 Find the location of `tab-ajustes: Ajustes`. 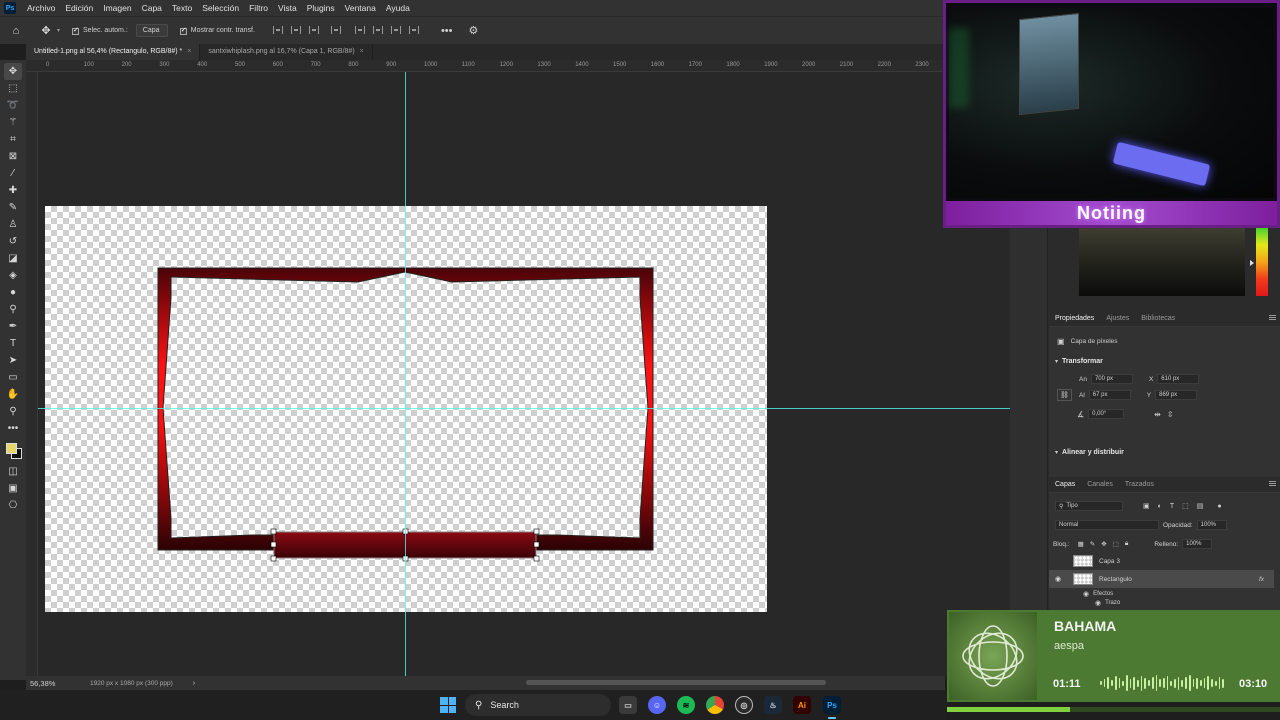

tab-ajustes: Ajustes is located at coordinates (1117, 318).